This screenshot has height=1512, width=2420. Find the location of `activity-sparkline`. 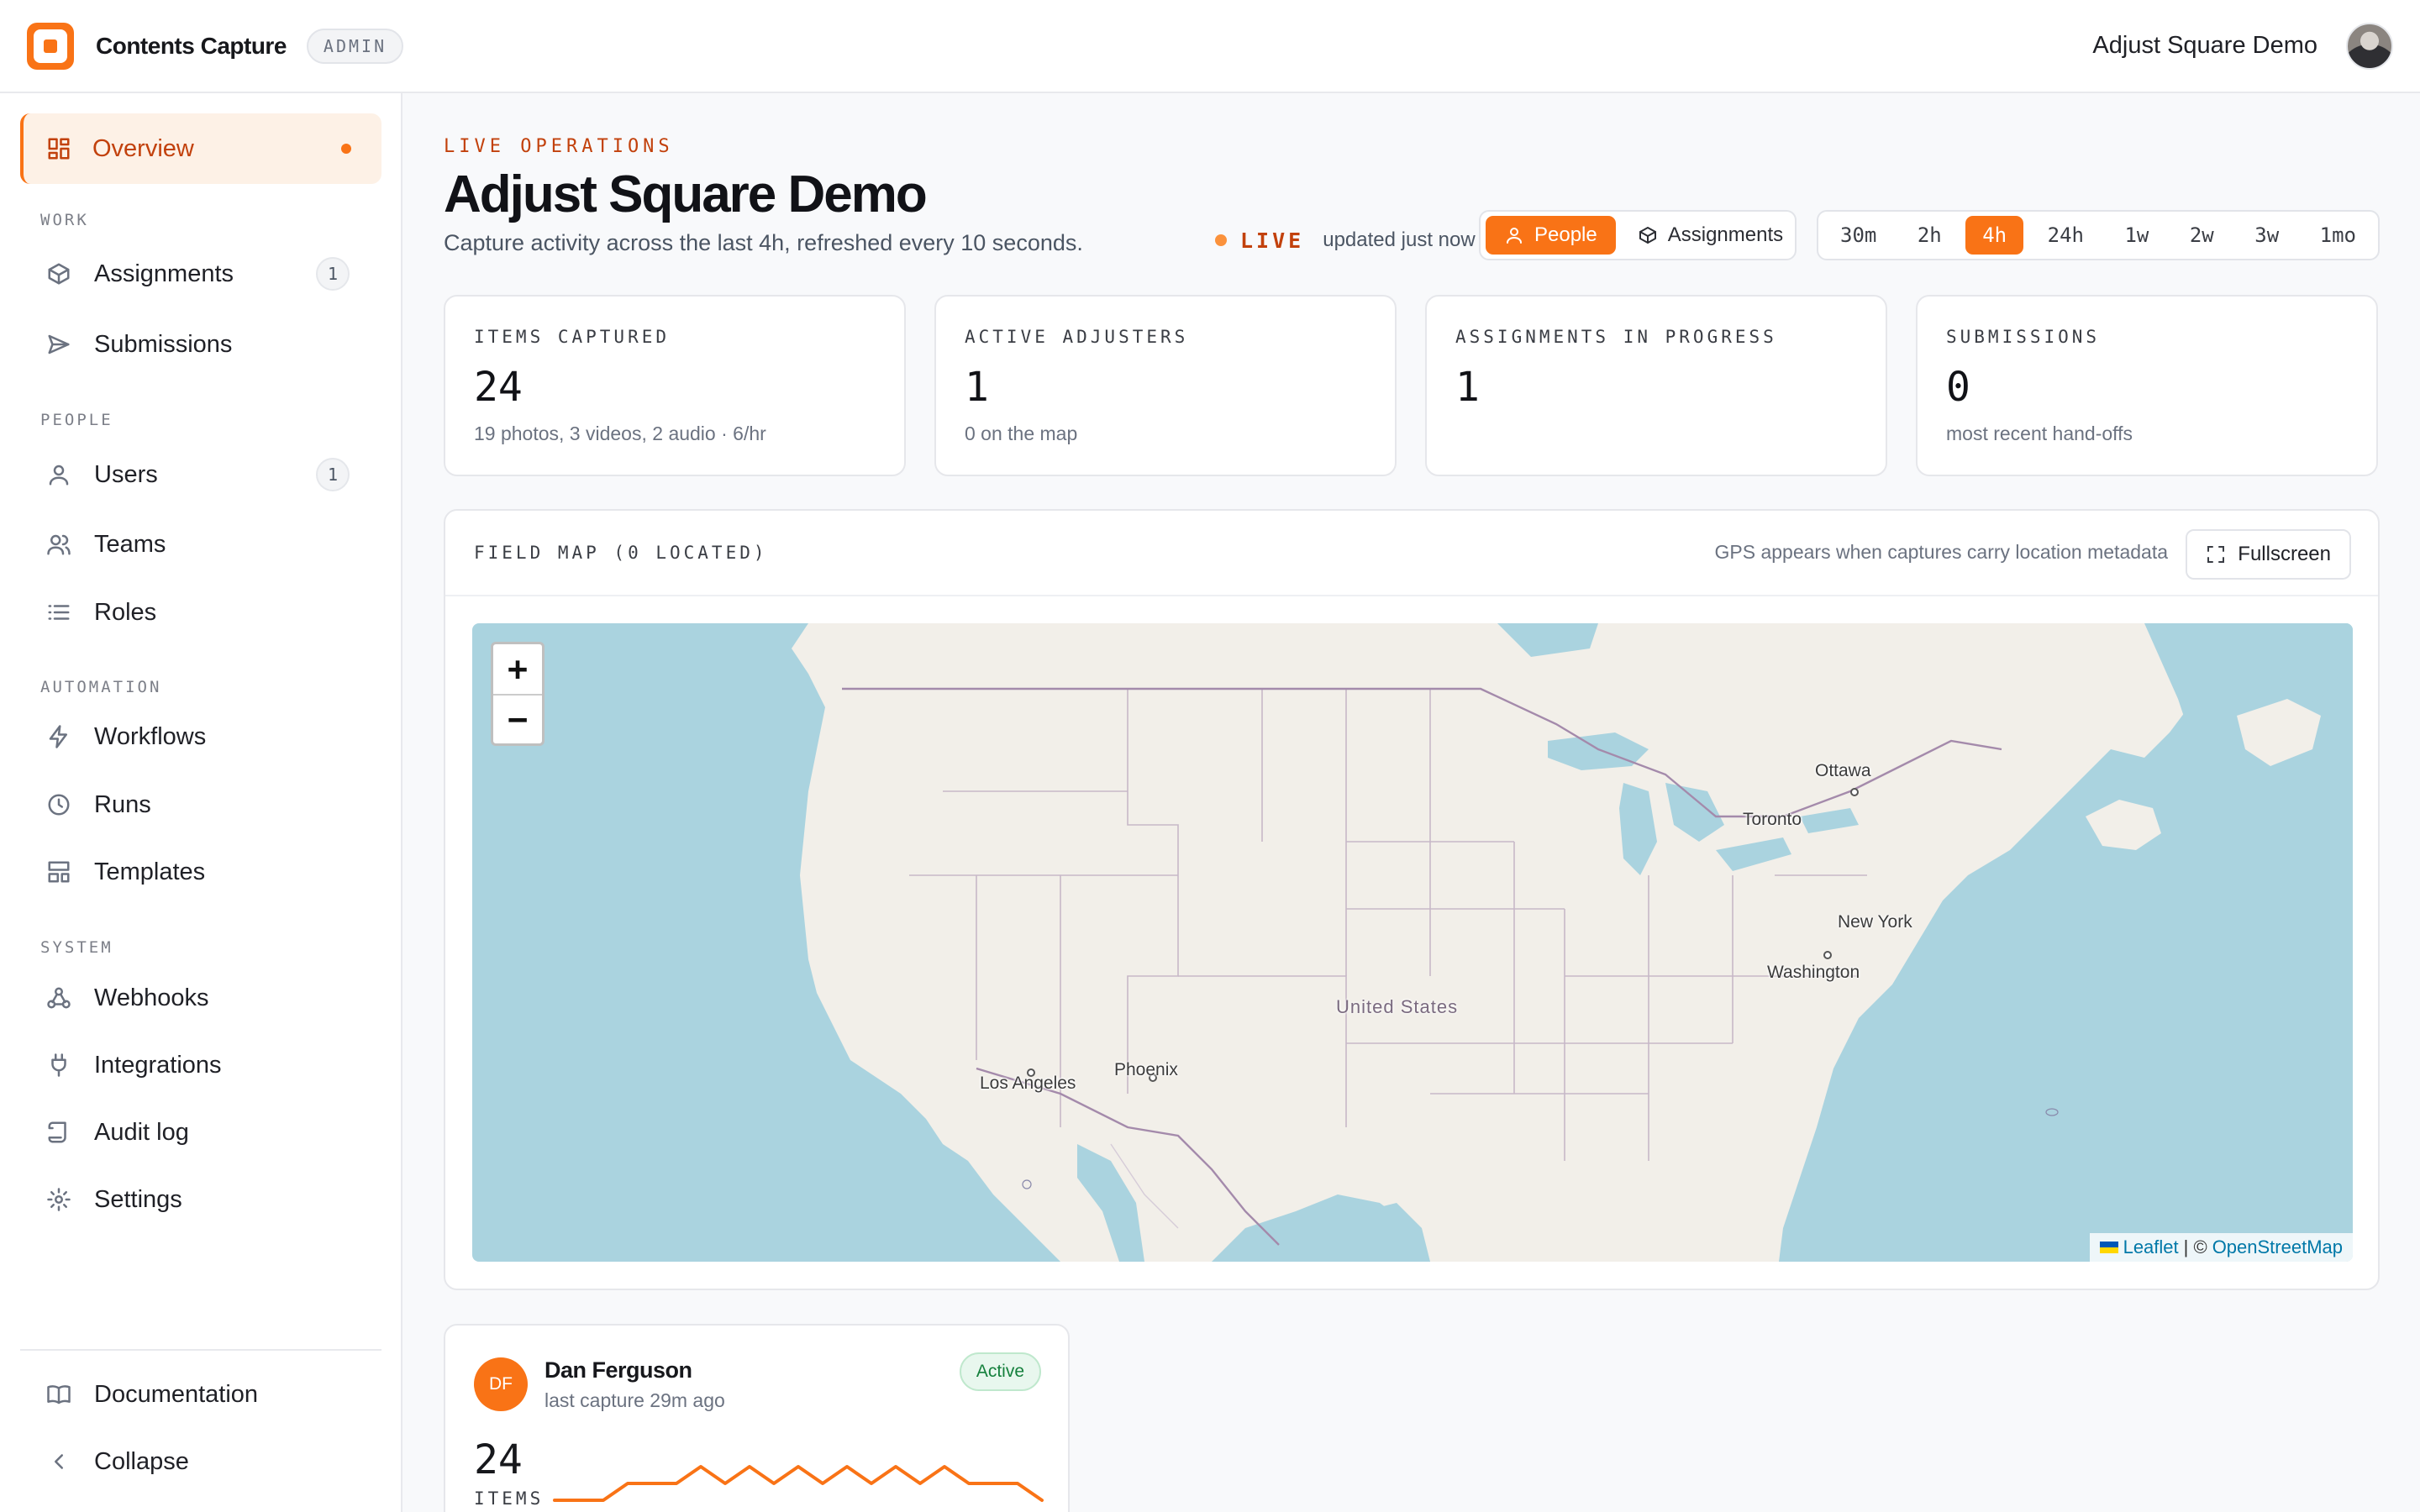

activity-sparkline is located at coordinates (798, 1483).